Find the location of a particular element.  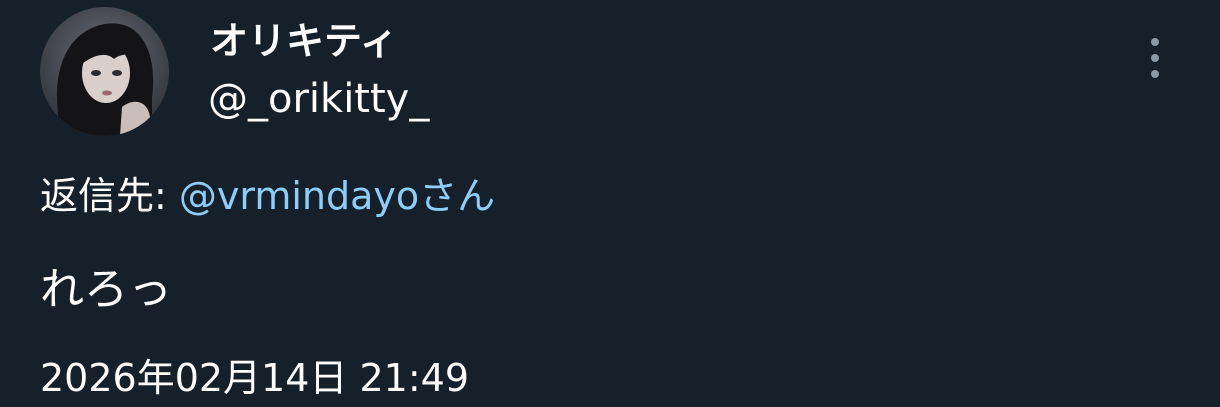

reply-to-honorific: さん is located at coordinates (457, 196).